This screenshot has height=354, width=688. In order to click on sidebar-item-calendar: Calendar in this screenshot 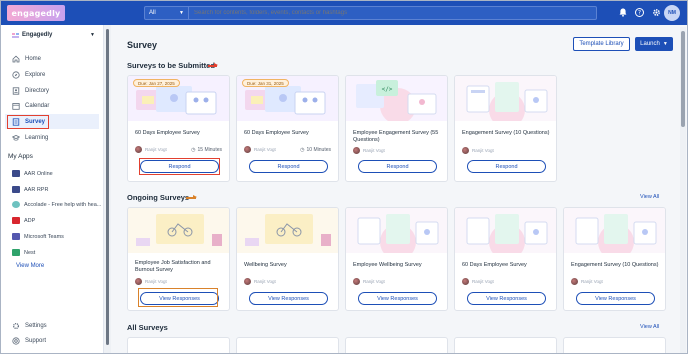, I will do `click(30, 105)`.